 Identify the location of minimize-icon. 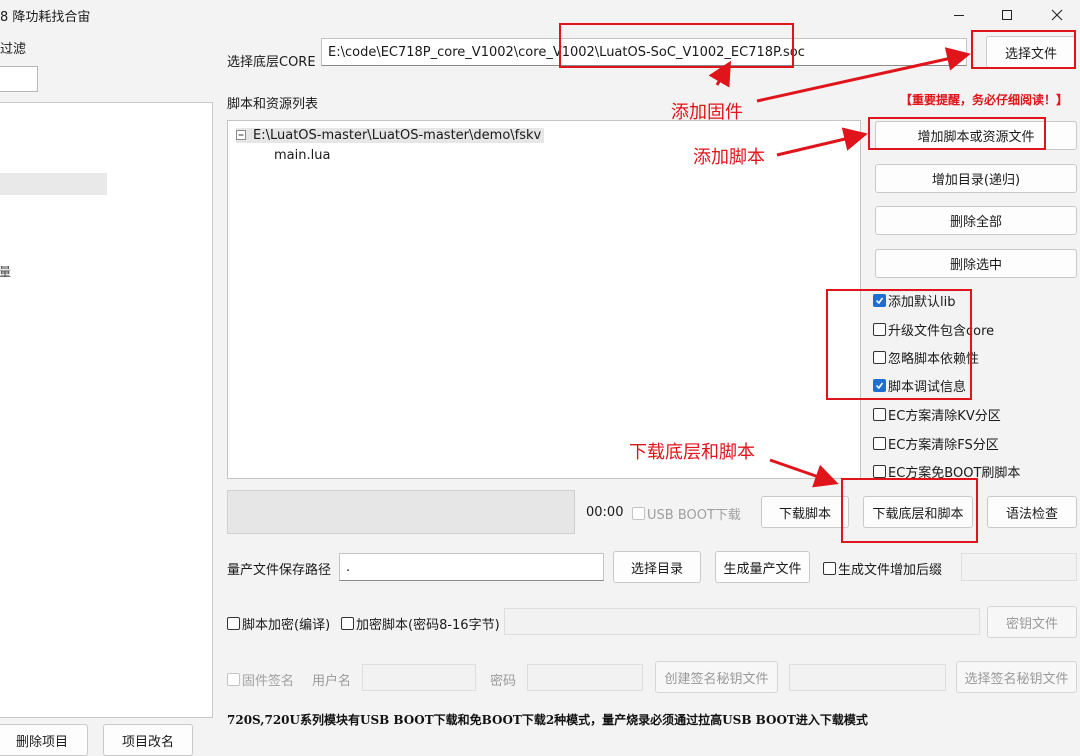
(959, 15).